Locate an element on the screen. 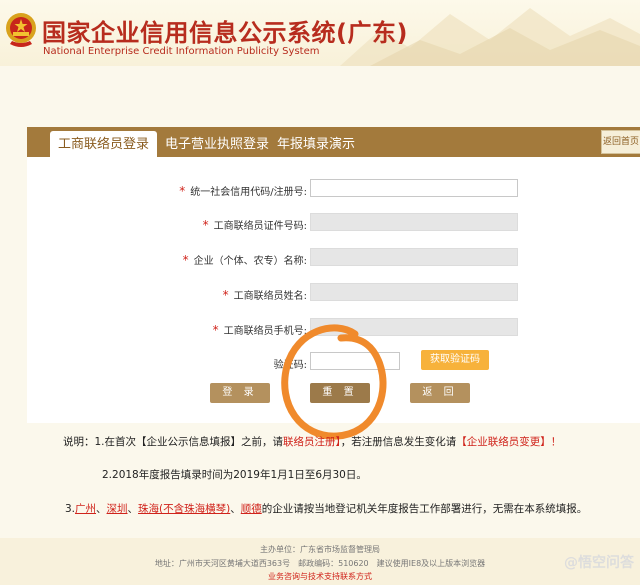 The height and width of the screenshot is (585, 640). company-name-label: * 企业（个体、农专）名称: is located at coordinates (244, 260).